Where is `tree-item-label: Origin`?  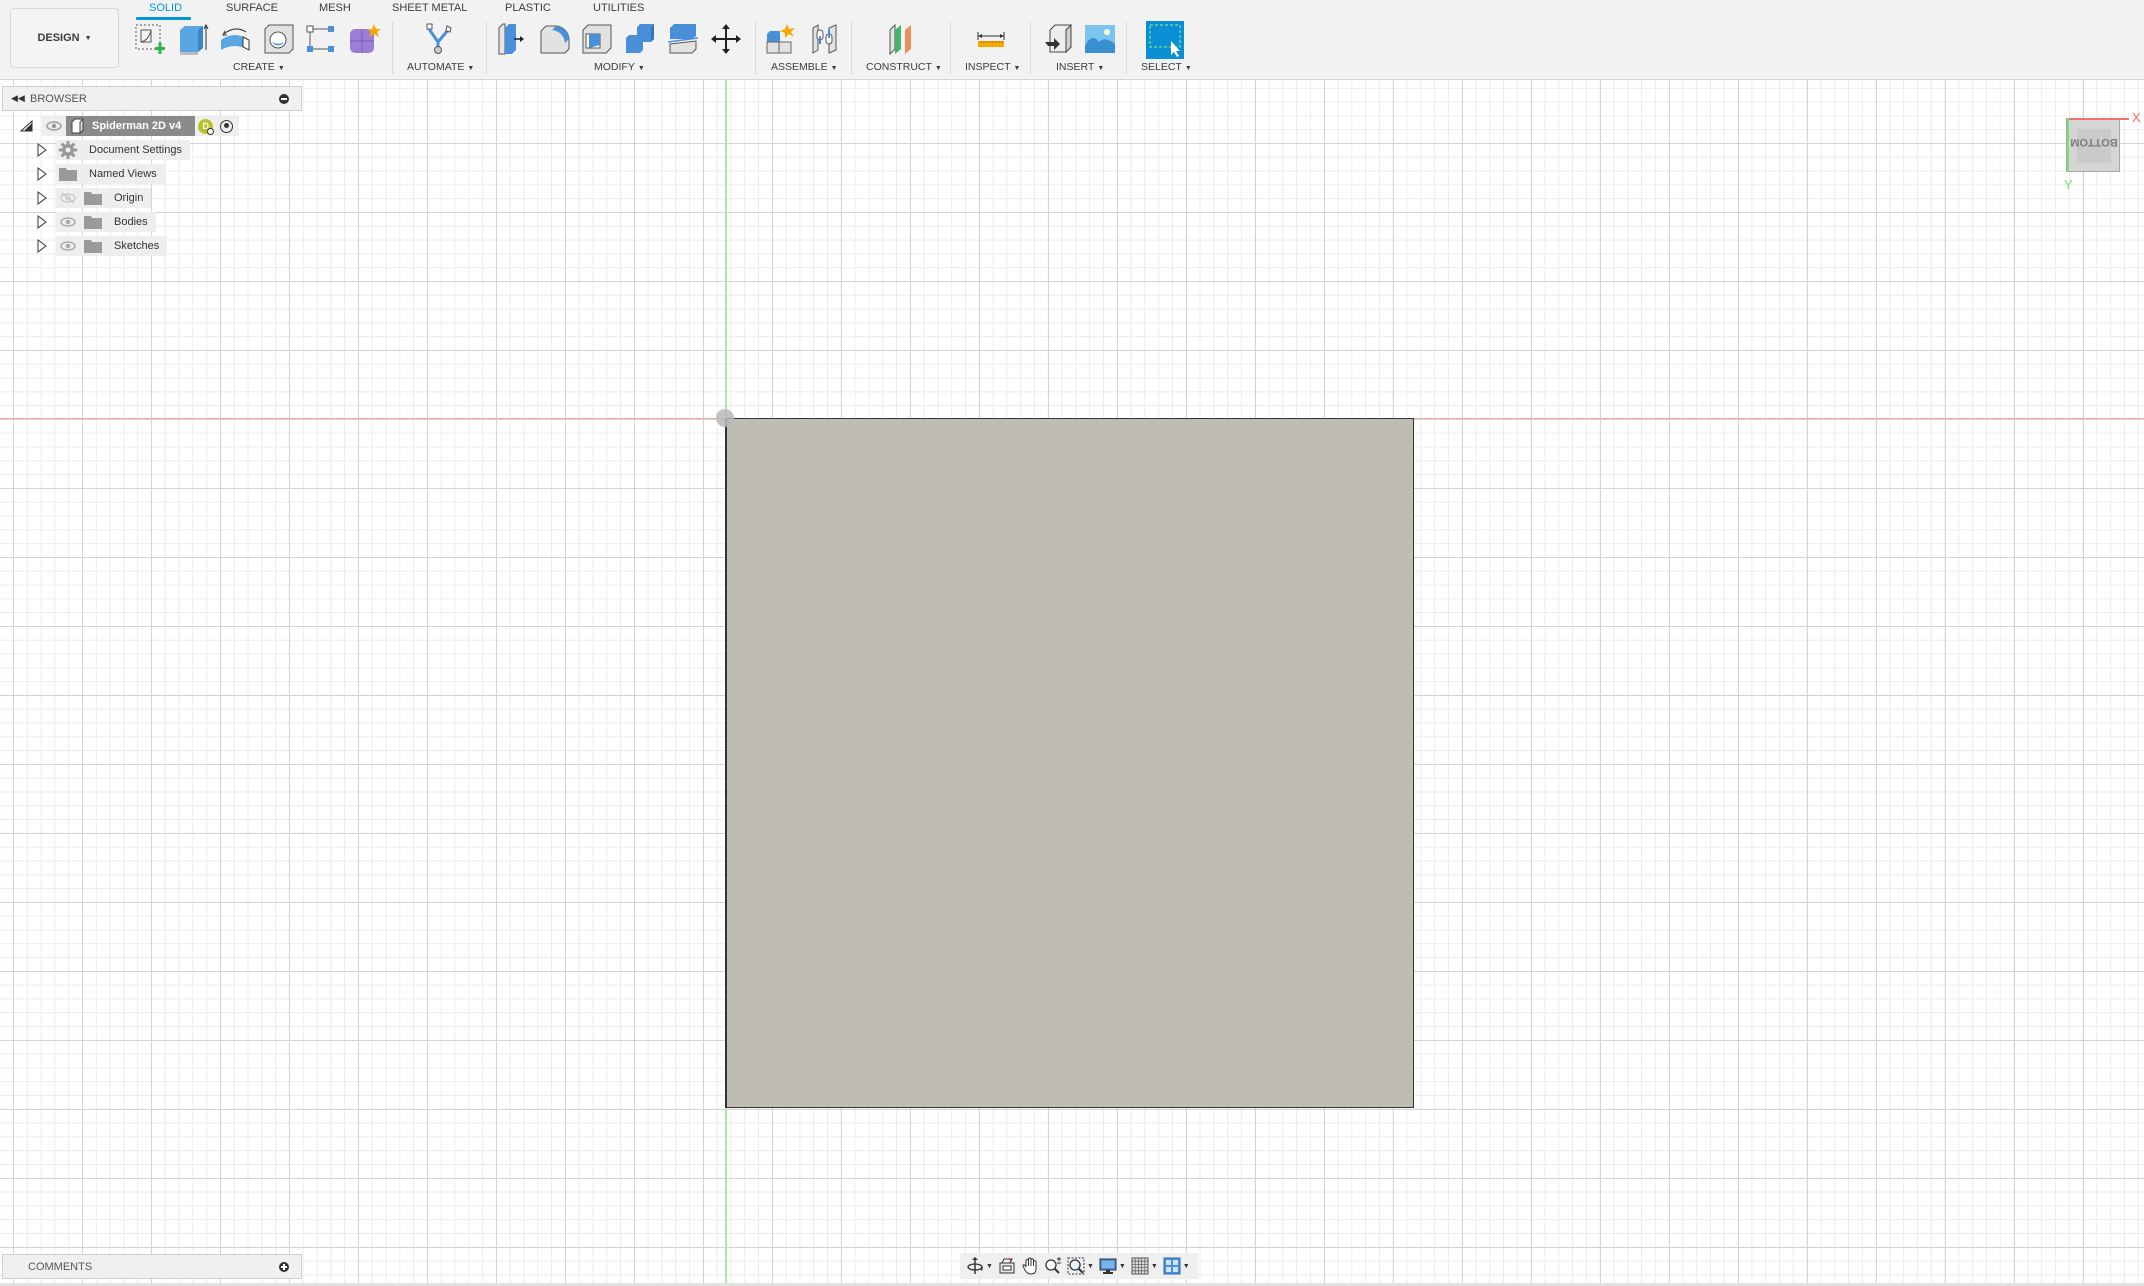 tree-item-label: Origin is located at coordinates (129, 198).